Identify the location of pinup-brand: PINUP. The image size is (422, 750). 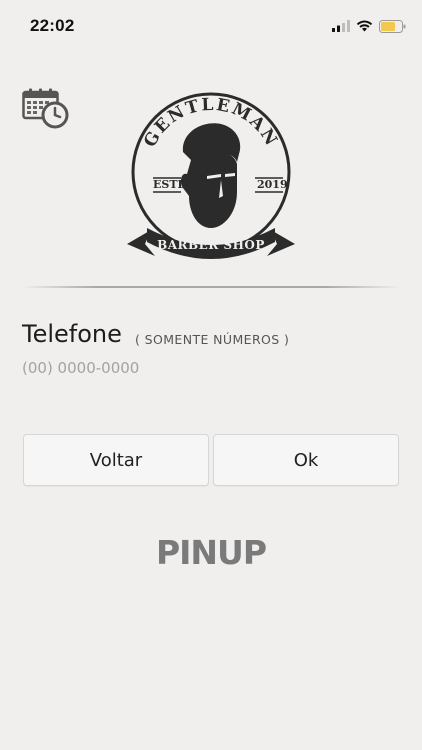
(211, 552).